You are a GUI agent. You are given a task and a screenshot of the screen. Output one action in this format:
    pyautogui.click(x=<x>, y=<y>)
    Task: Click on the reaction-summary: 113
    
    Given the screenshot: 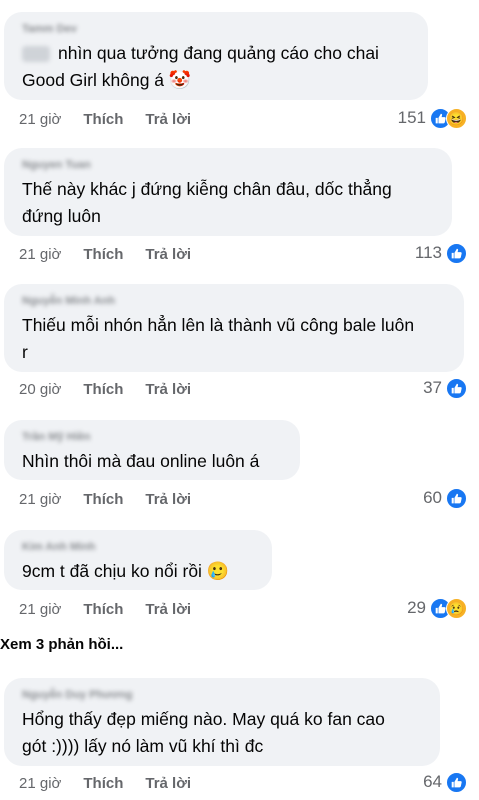 What is the action you would take?
    pyautogui.click(x=441, y=253)
    